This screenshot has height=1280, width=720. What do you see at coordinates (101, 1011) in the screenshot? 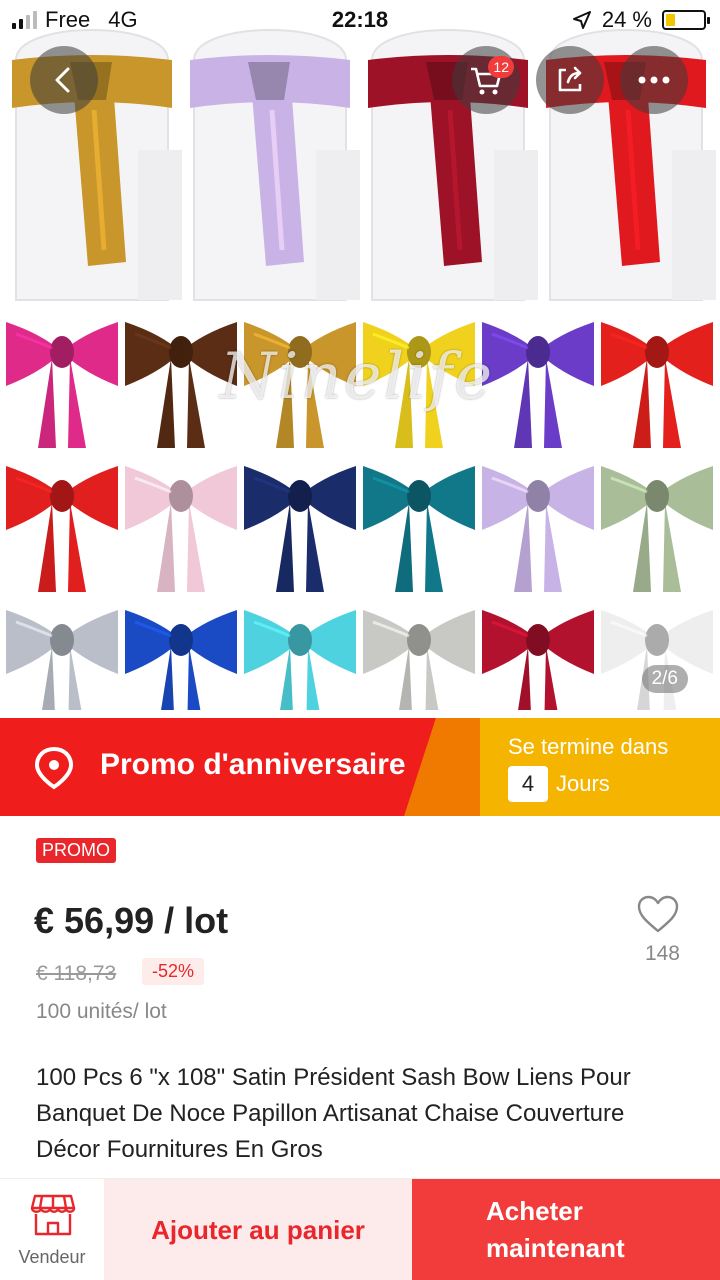
I see `units-per-lot: 100 unités/ lot` at bounding box center [101, 1011].